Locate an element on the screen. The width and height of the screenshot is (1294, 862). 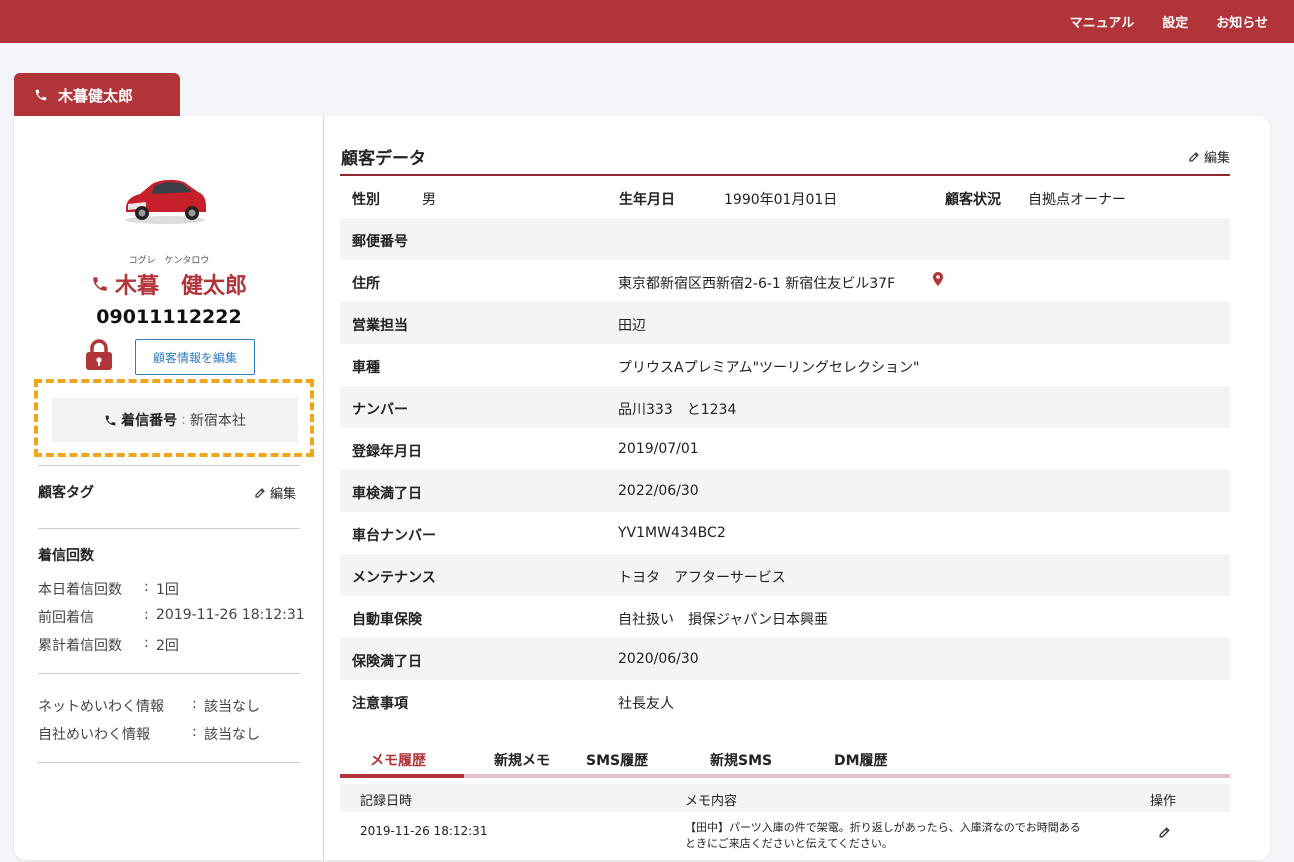
data-row-basic: 性別 男 生年月日 1990年01月01日 顧客状況 自拠点オーナー is located at coordinates (785, 197).